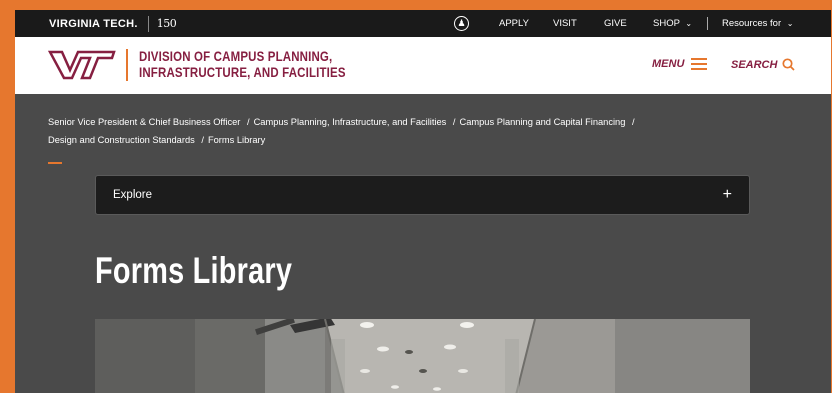 This screenshot has height=393, width=832. Describe the element at coordinates (422, 195) in the screenshot. I see `explore-accordion: Explore +` at that location.